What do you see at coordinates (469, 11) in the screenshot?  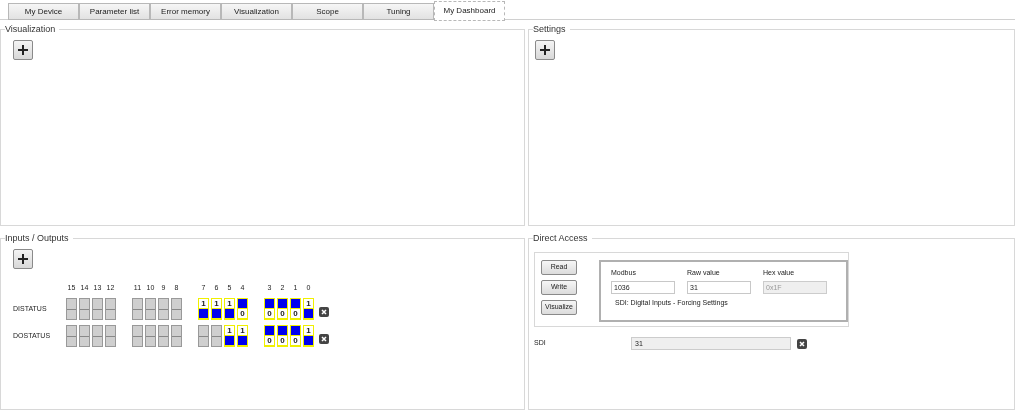 I see `tab: My Dashboard` at bounding box center [469, 11].